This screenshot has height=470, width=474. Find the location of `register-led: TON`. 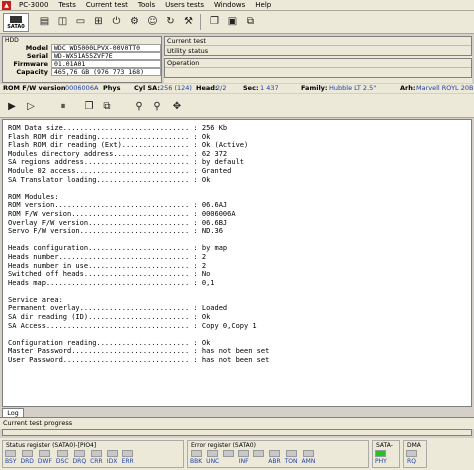

register-led: TON is located at coordinates (291, 457).